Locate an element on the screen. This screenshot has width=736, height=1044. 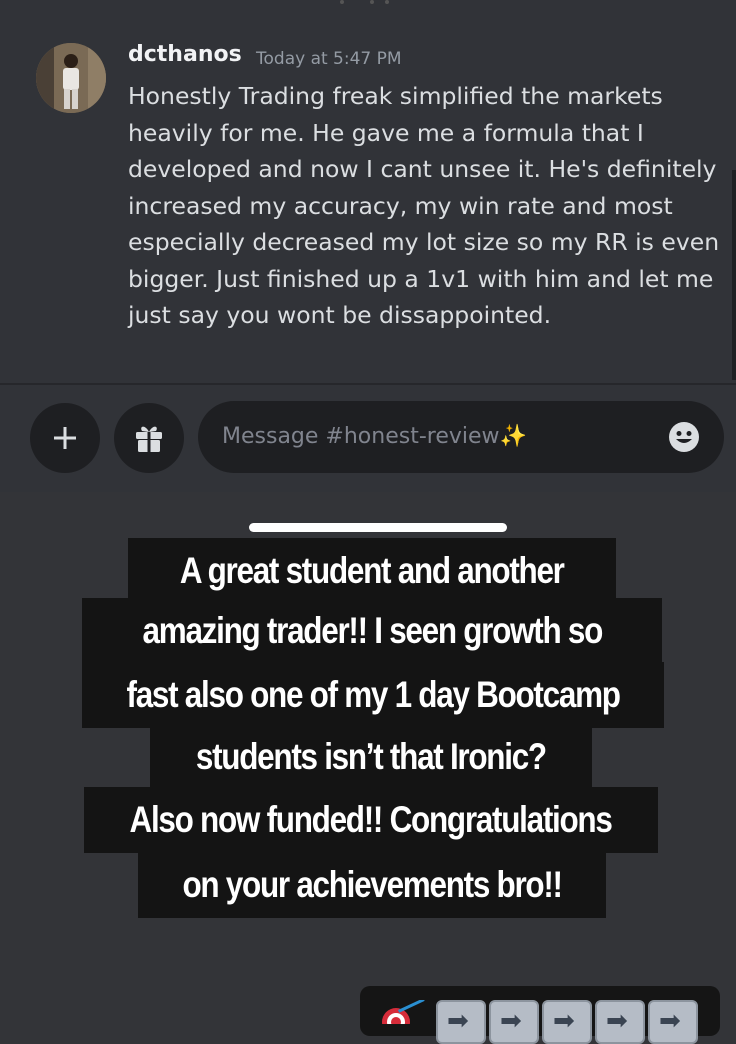
caption-text: A great student and another is located at coordinates (372, 570).